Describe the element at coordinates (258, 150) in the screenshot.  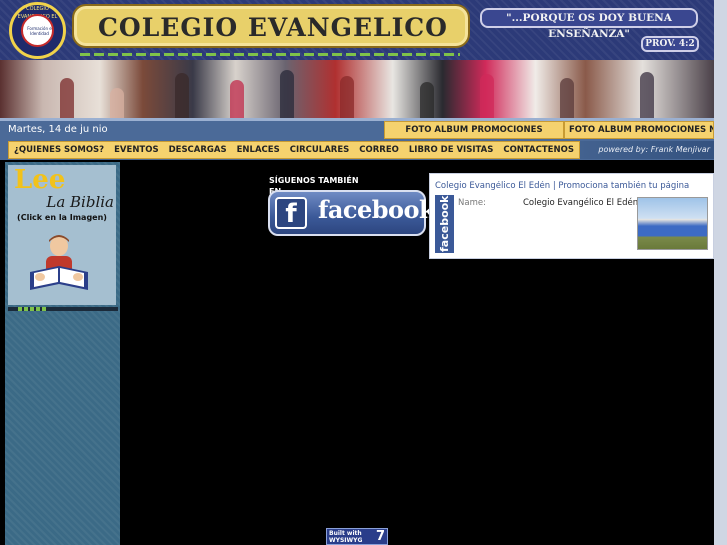
I see `nav-enlaces: ENLACES` at that location.